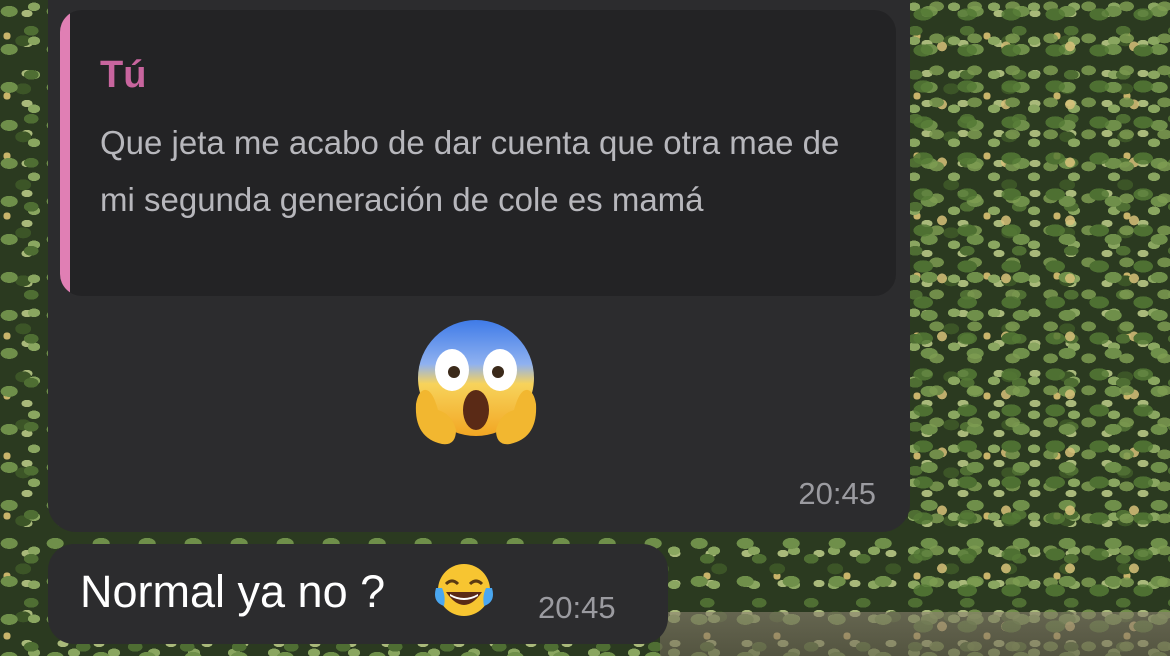  I want to click on face-screaming-in-fear-icon, so click(476, 382).